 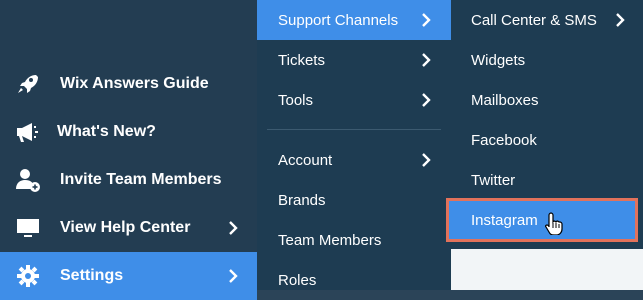 I want to click on menu-item-label: Team Members, so click(x=330, y=240).